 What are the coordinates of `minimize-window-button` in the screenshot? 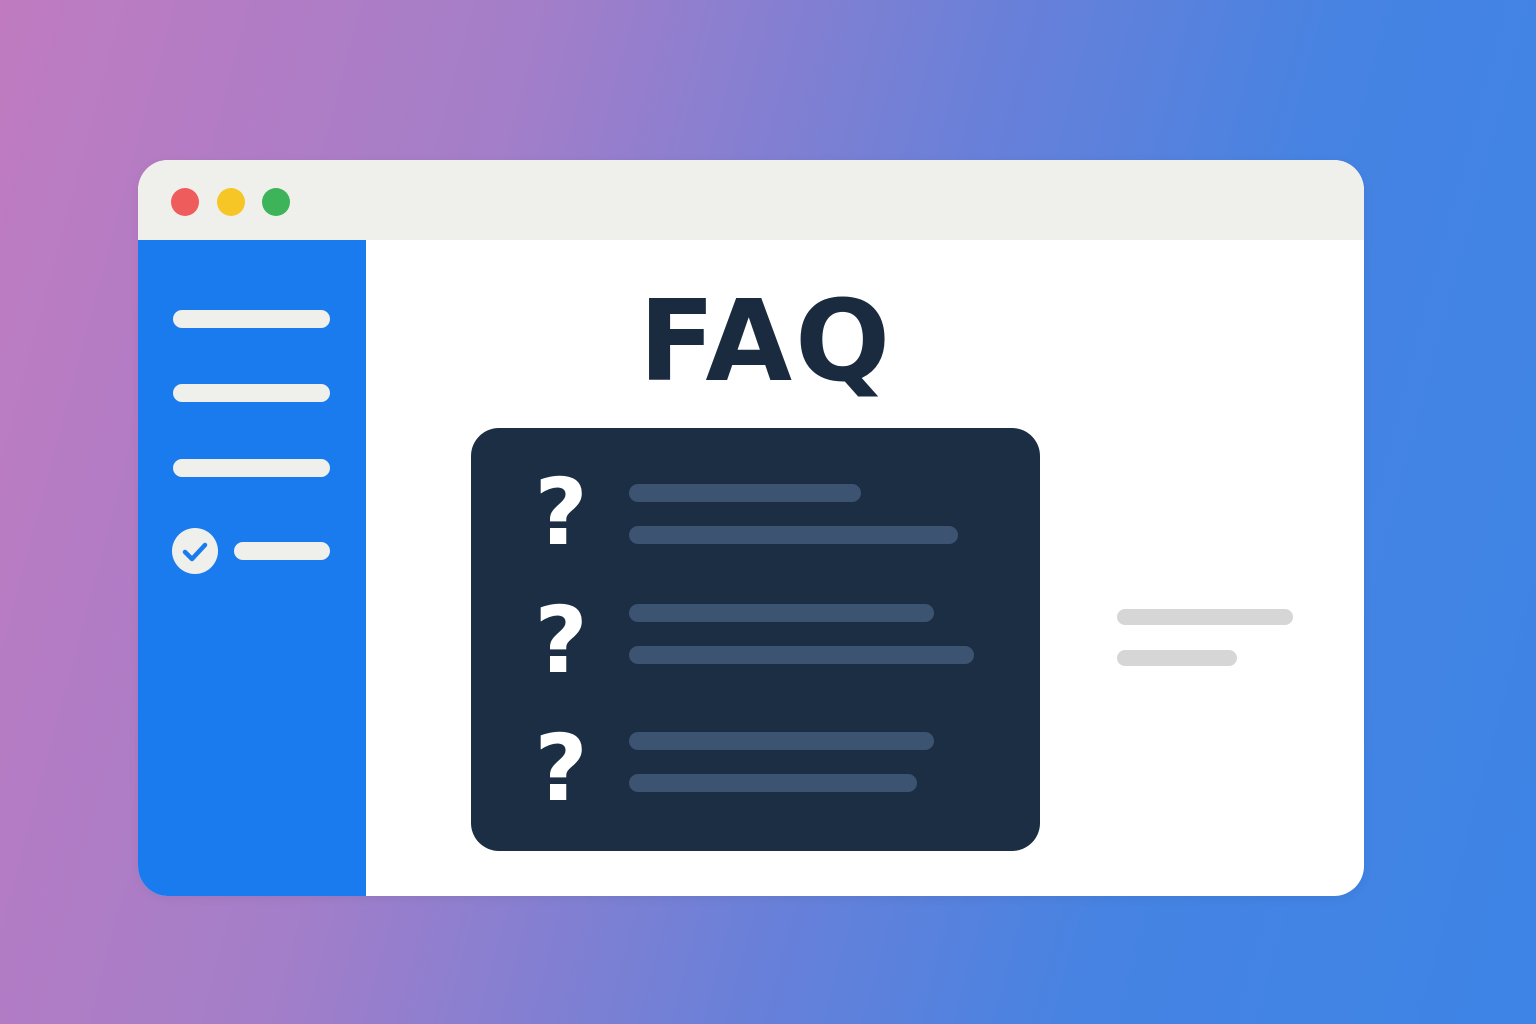 It's located at (231, 202).